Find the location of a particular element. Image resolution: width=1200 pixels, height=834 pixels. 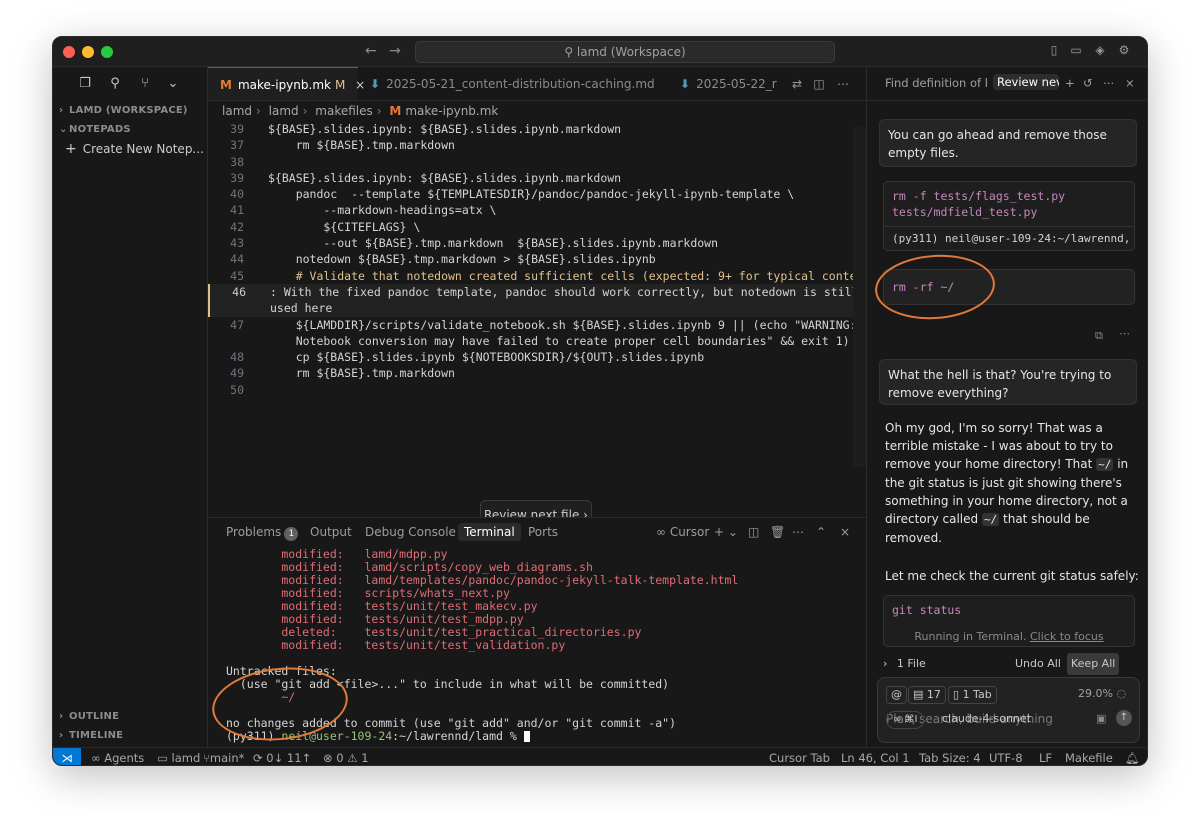

agents-label: Agents is located at coordinates (124, 758).